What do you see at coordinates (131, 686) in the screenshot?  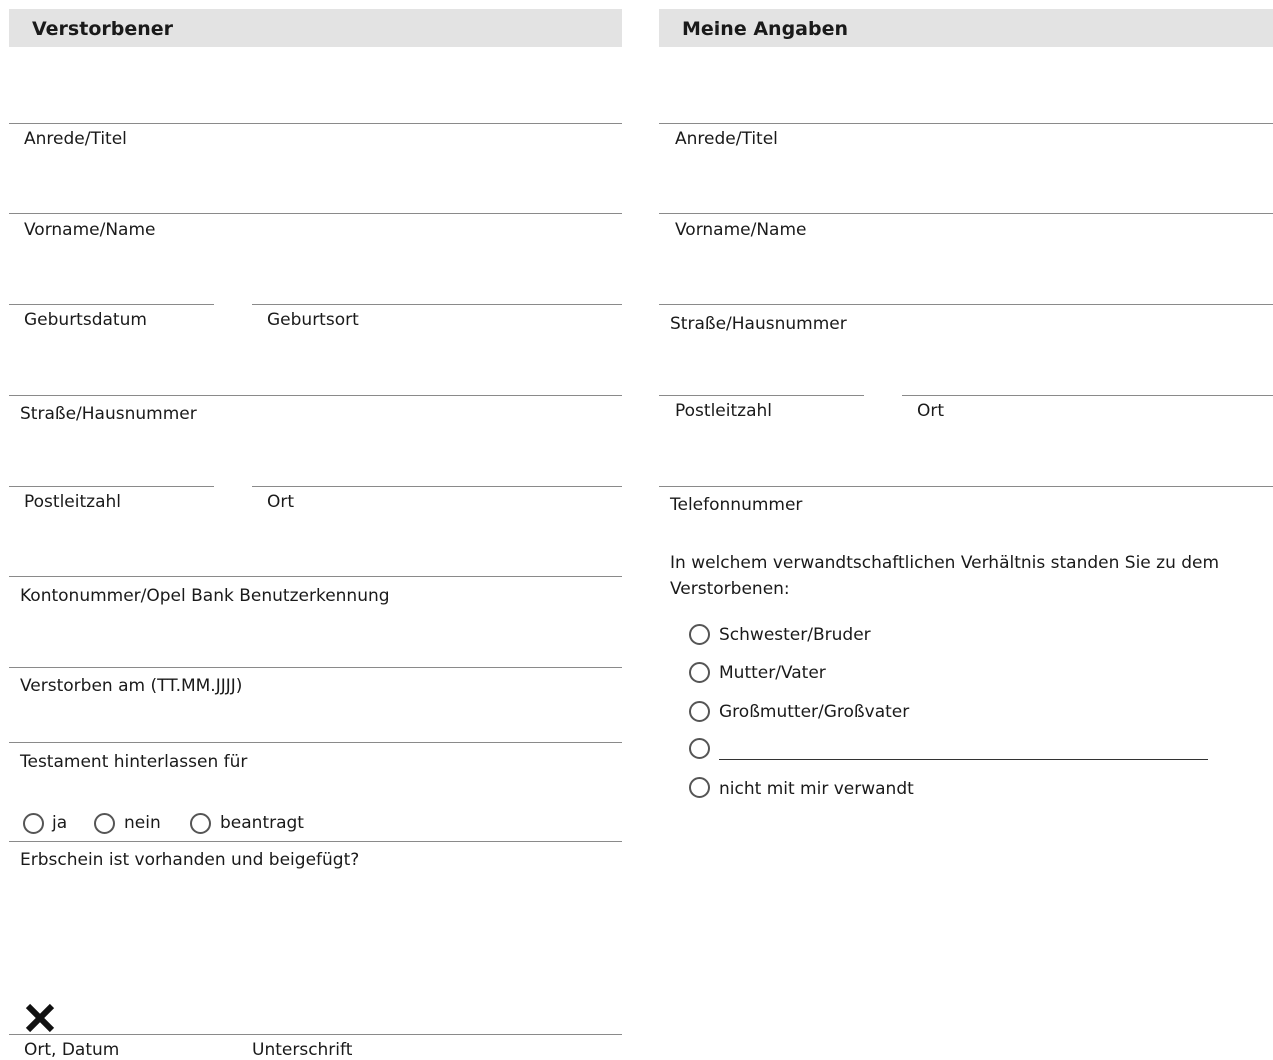 I see `label-verstorben-am: Verstorben am (TT.MM.JJJJ)` at bounding box center [131, 686].